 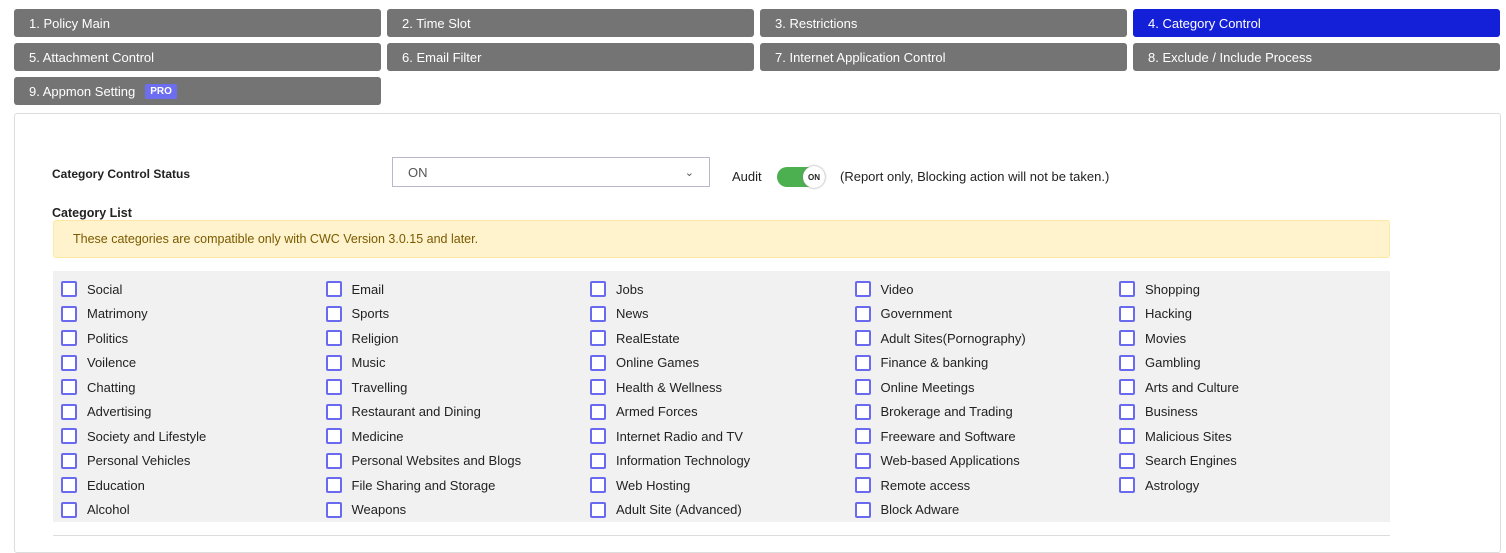 What do you see at coordinates (987, 412) in the screenshot?
I see `category-item: Brokerage and Trading` at bounding box center [987, 412].